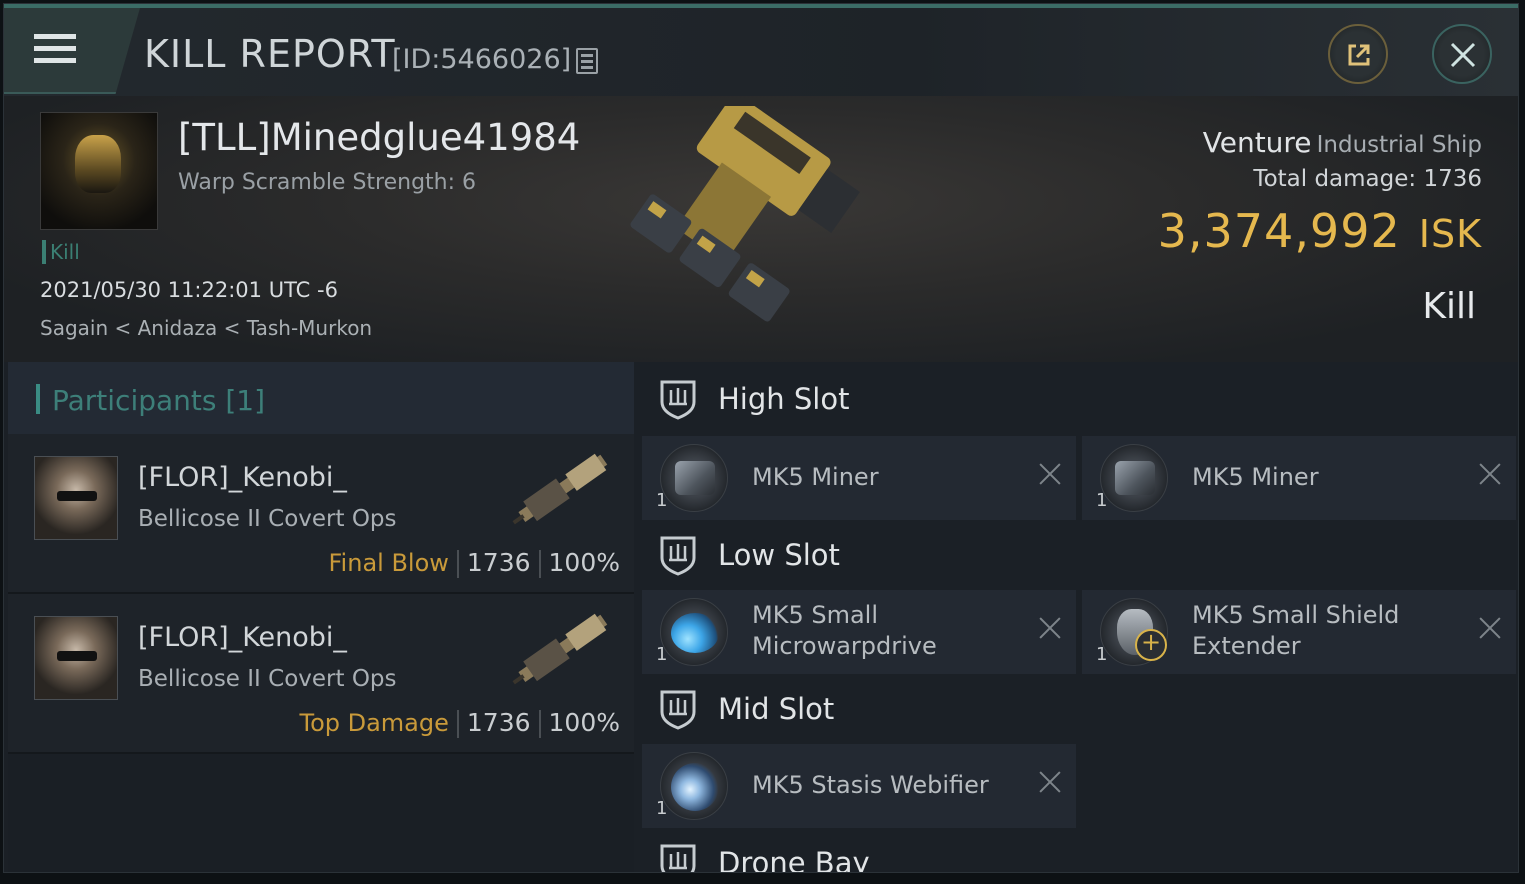 The width and height of the screenshot is (1525, 884). What do you see at coordinates (206, 328) in the screenshot?
I see `kill-location: Sagain < Anidaza < Tash-Murkon` at bounding box center [206, 328].